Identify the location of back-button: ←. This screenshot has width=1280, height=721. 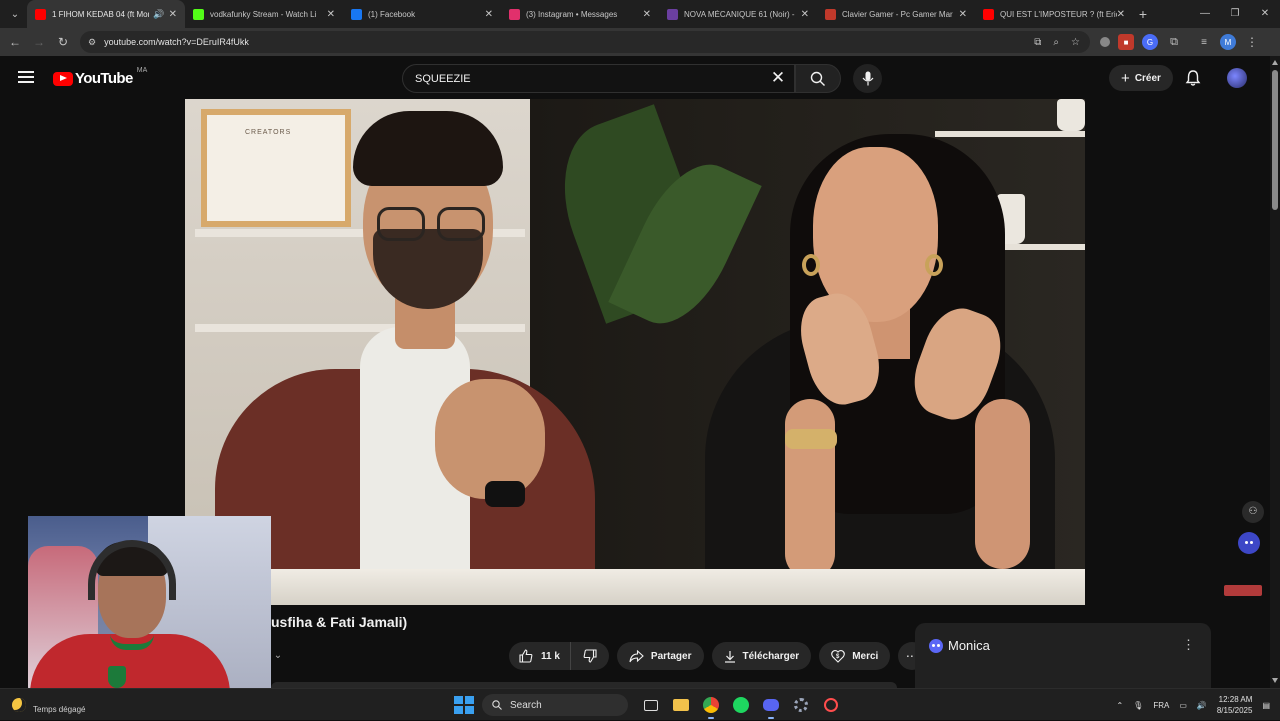
(15, 42).